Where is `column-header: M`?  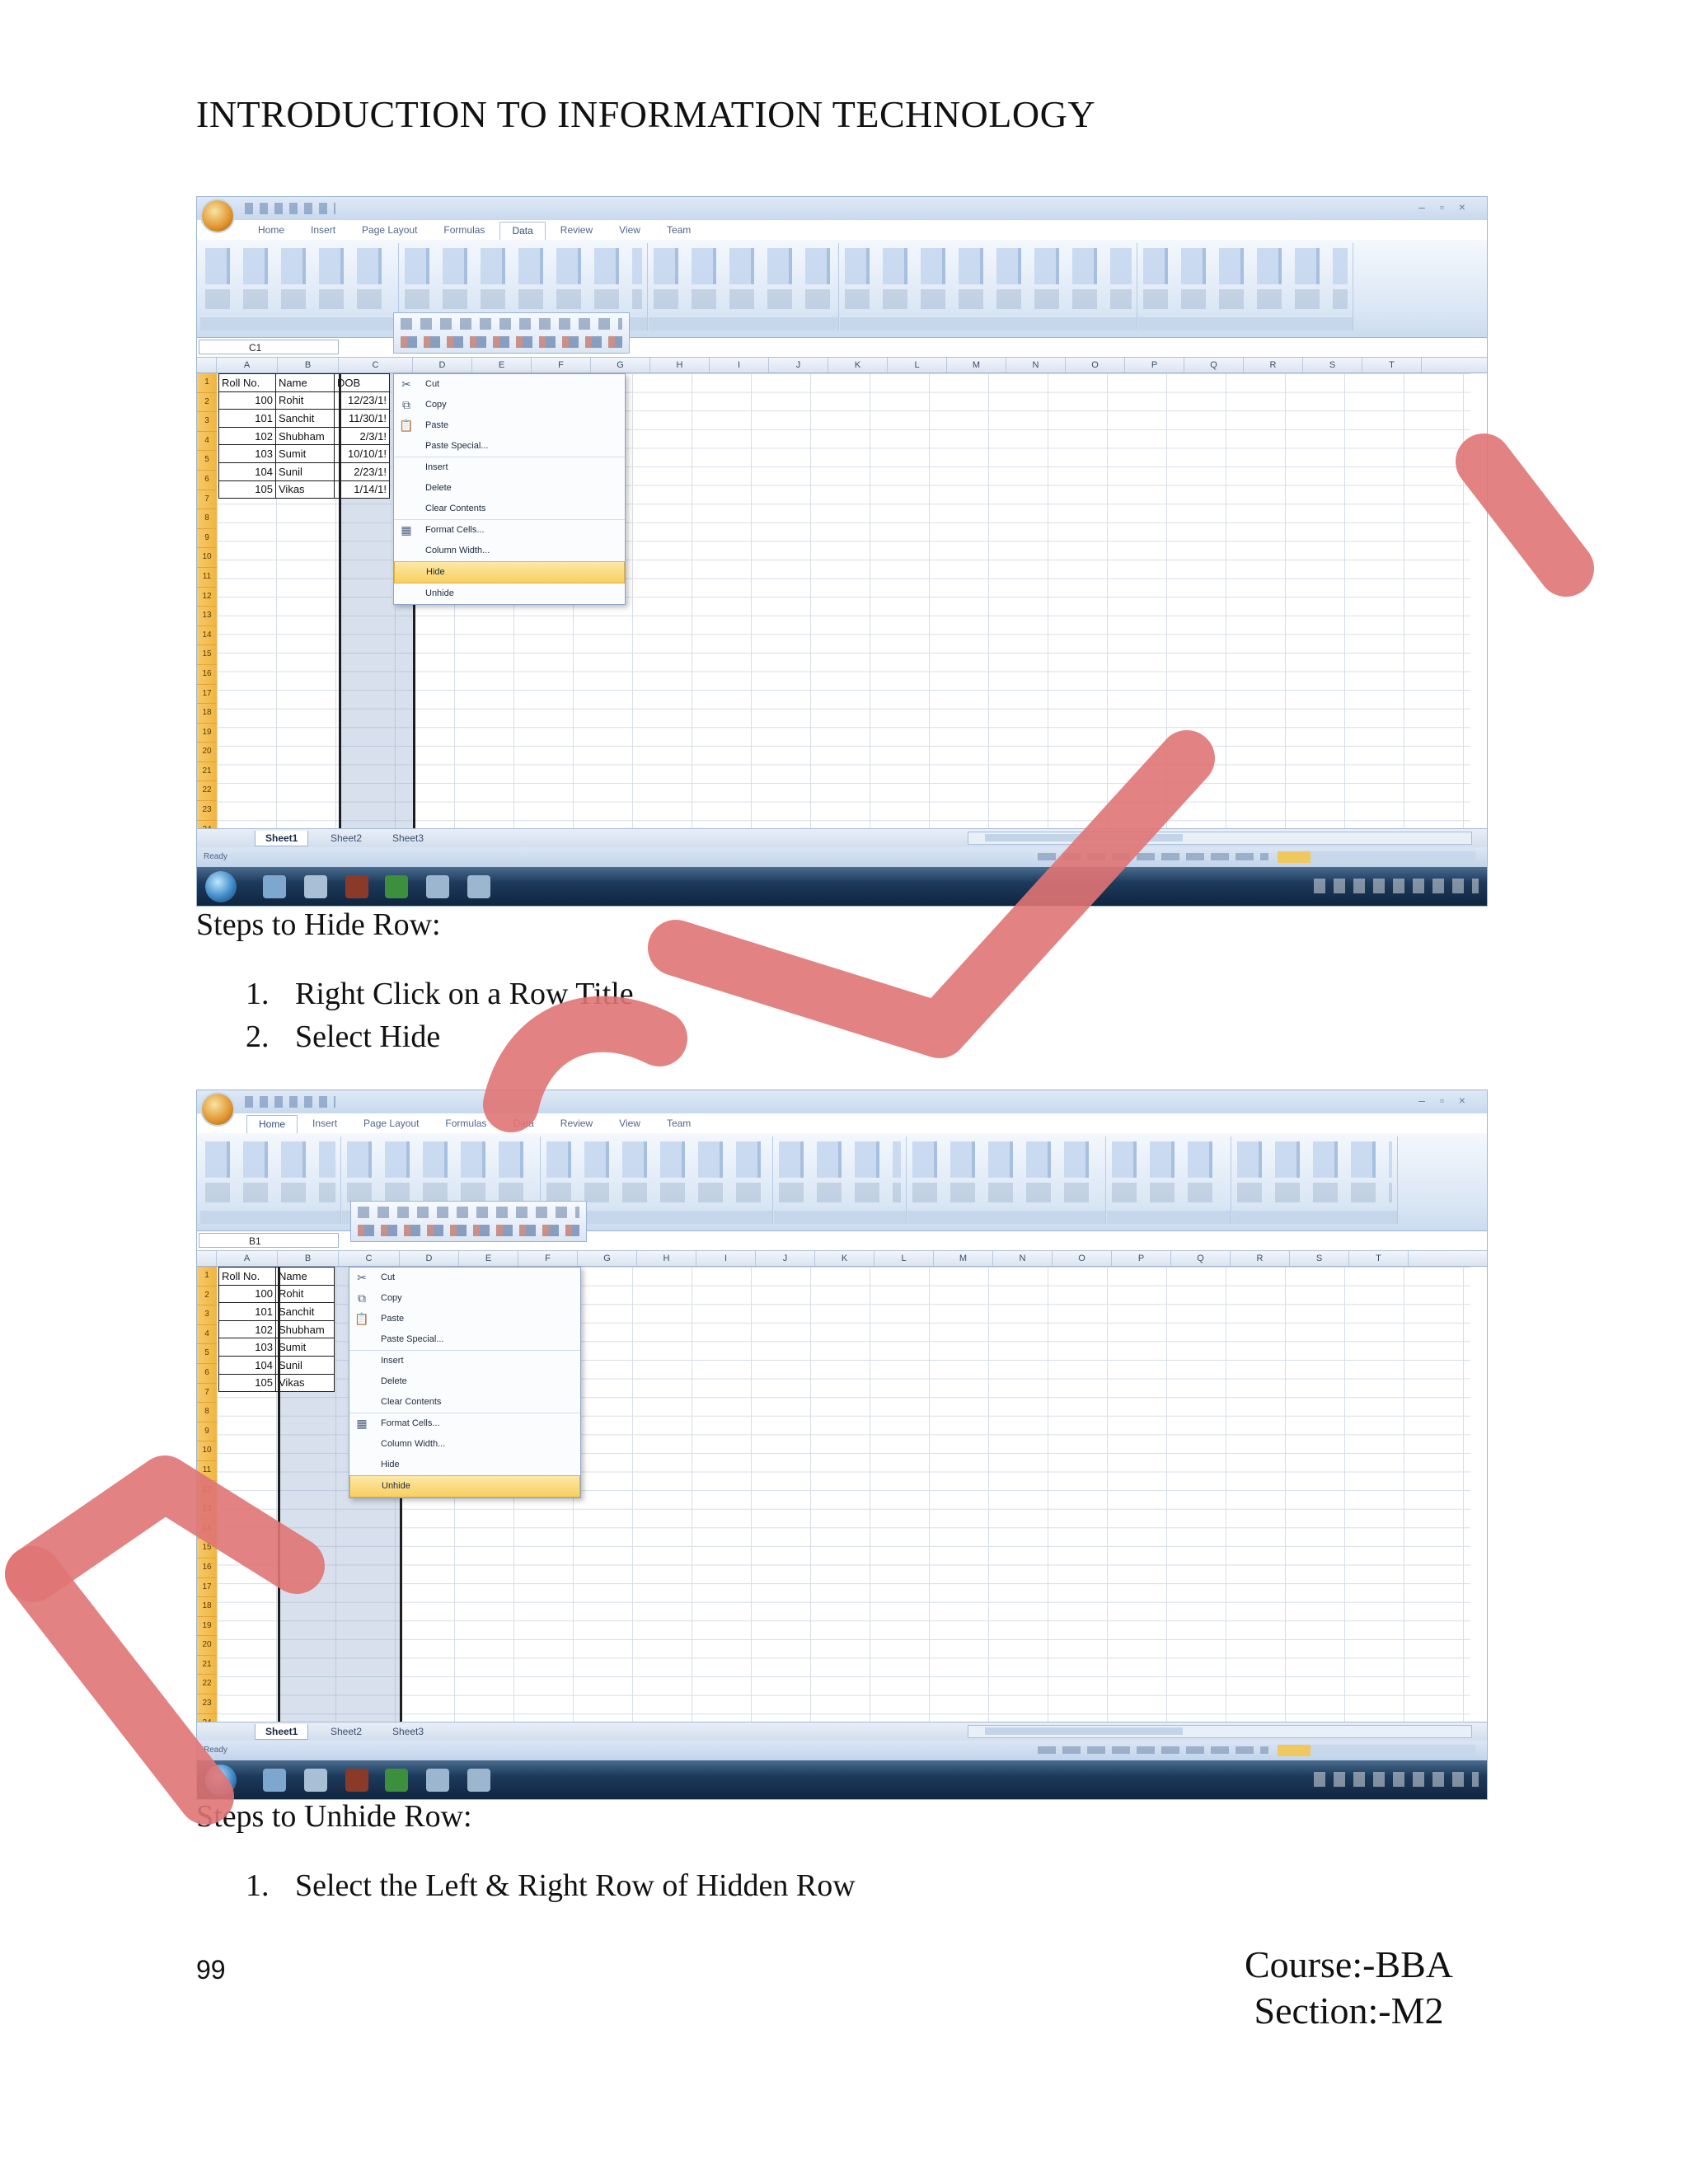 column-header: M is located at coordinates (977, 365).